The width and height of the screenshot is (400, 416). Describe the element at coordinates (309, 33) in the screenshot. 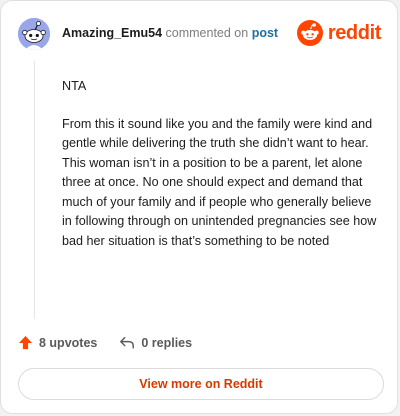

I see `reddit-snoo-icon` at that location.